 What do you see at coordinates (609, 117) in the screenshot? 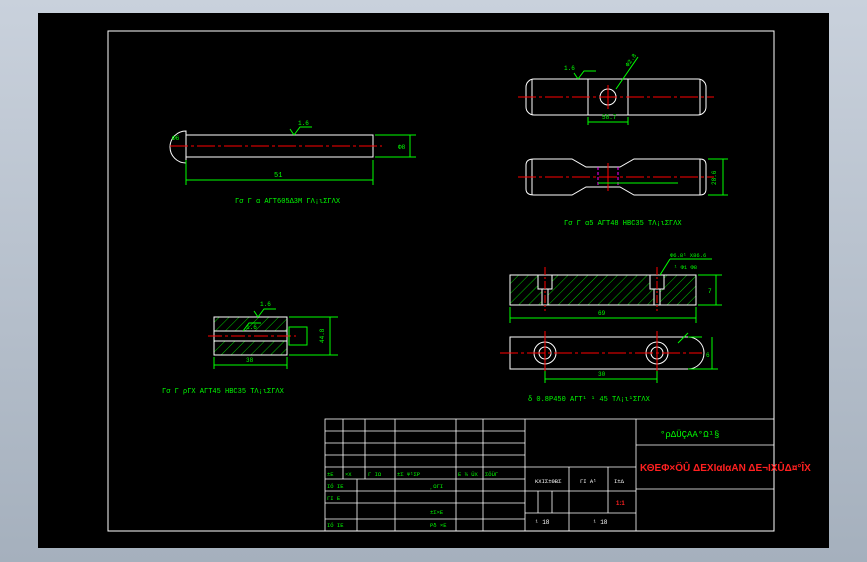
I see `link-width-dim: 58.7` at bounding box center [609, 117].